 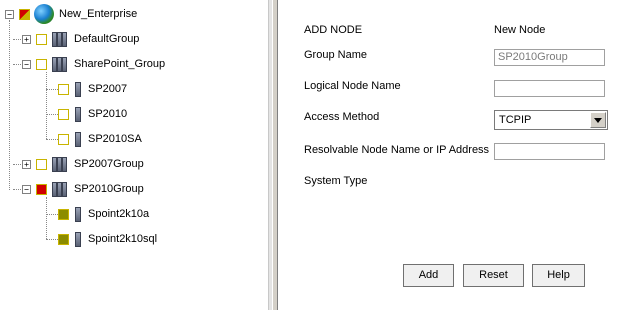 What do you see at coordinates (107, 39) in the screenshot?
I see `tree-node-label: DefaultGroup` at bounding box center [107, 39].